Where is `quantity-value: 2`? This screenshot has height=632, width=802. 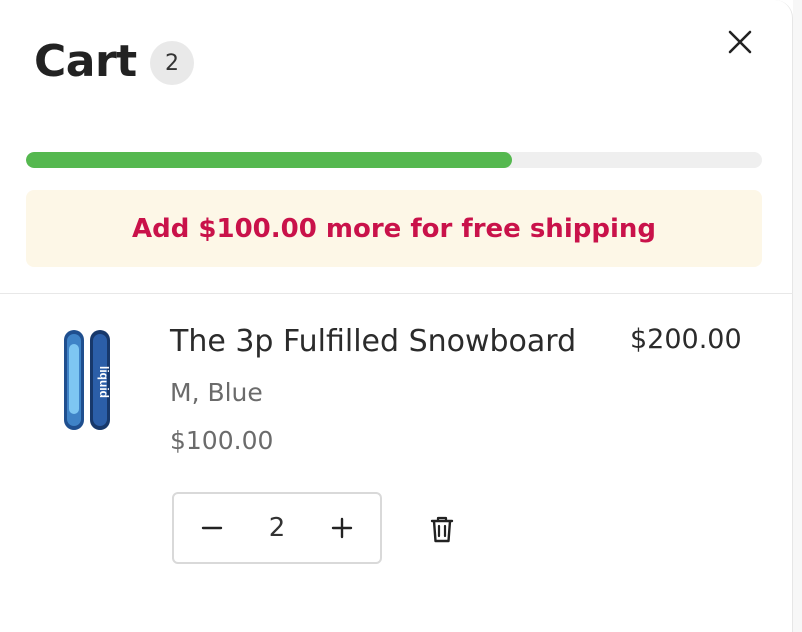 quantity-value: 2 is located at coordinates (277, 528).